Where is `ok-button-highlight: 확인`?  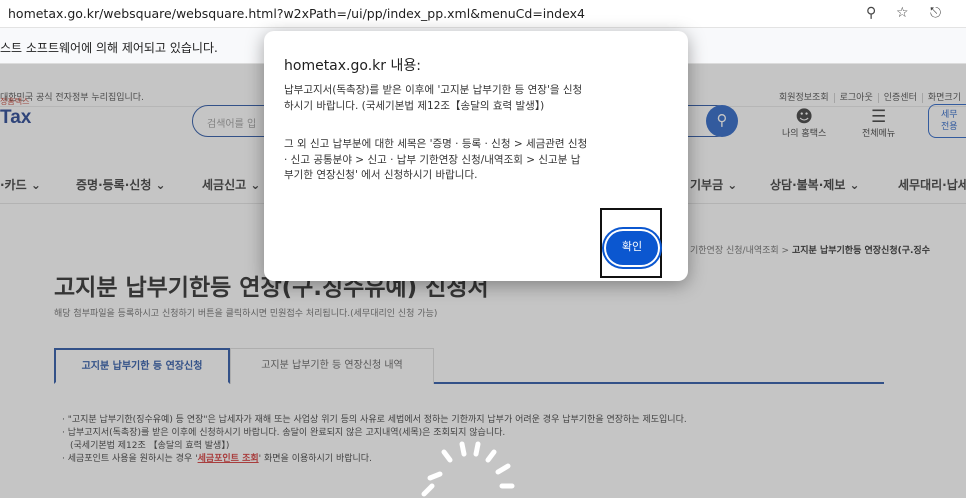 ok-button-highlight: 확인 is located at coordinates (631, 243).